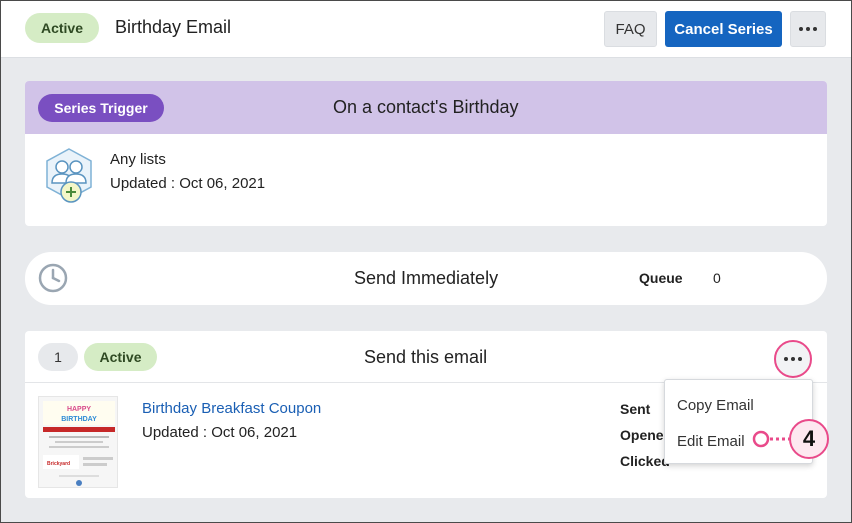  I want to click on contacts-add-icon, so click(69, 175).